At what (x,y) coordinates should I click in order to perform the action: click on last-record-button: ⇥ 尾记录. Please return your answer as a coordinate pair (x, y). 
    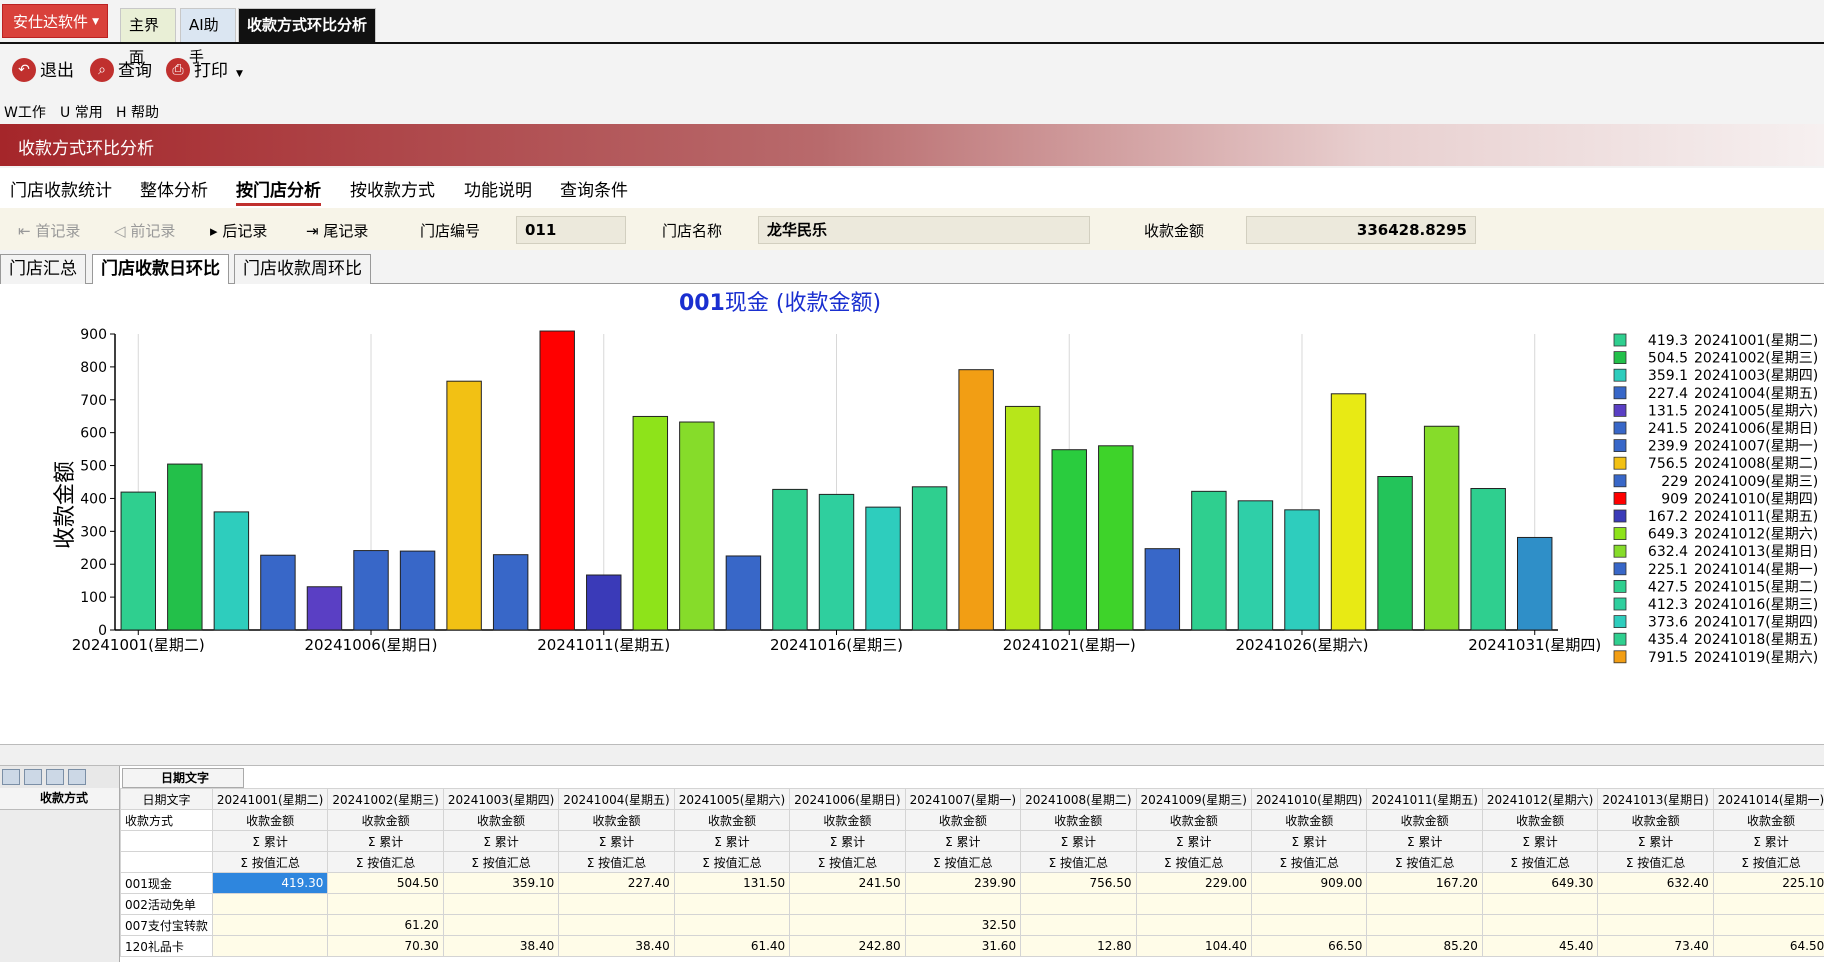
    Looking at the image, I should click on (337, 230).